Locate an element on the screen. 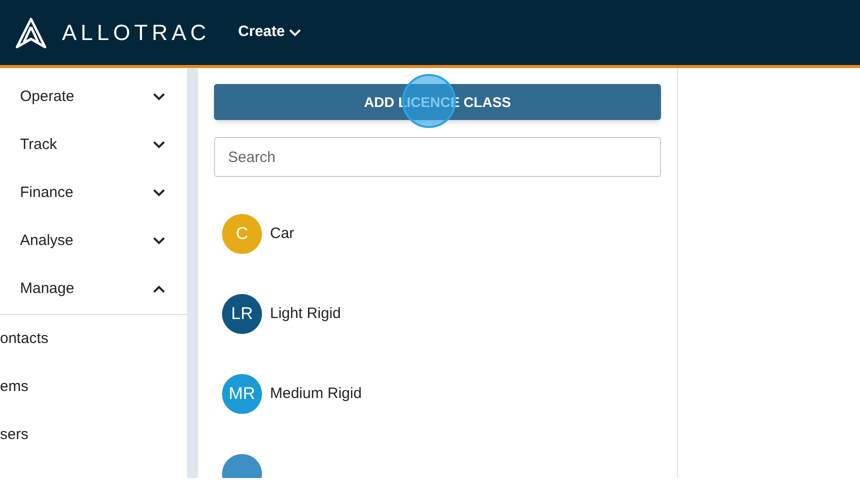  chevron-up-icon is located at coordinates (159, 289).